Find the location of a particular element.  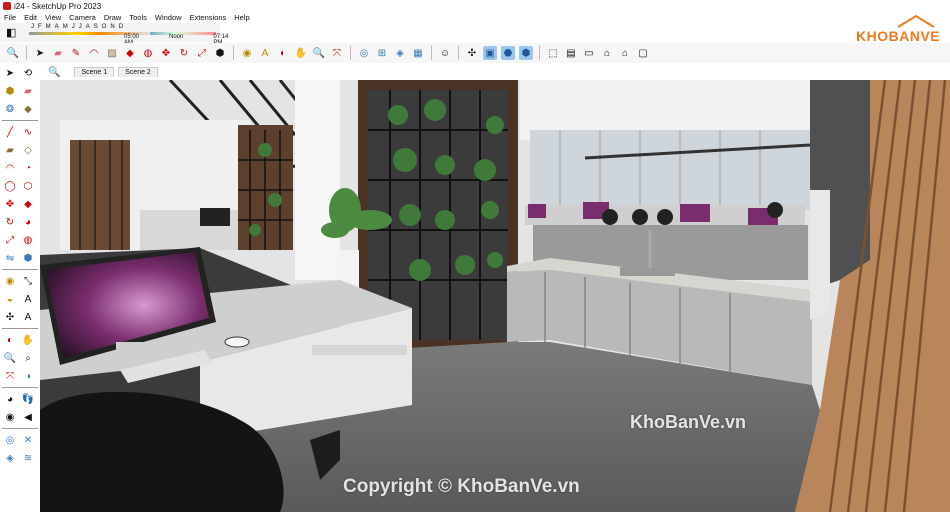

follow-me-icon: ◕ is located at coordinates (28, 222).